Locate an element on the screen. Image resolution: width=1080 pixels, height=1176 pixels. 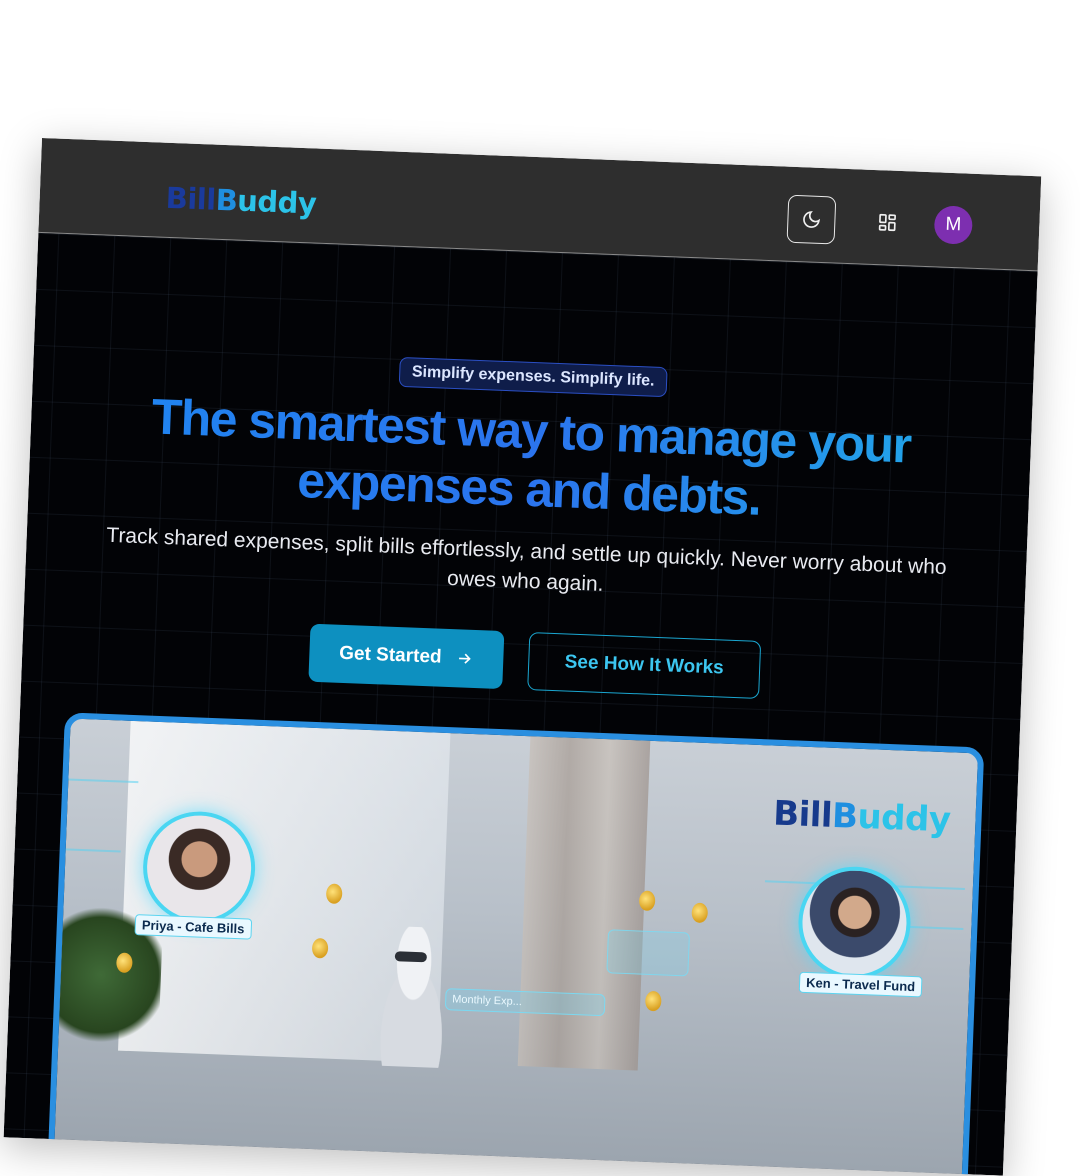
moon-icon is located at coordinates (811, 219).